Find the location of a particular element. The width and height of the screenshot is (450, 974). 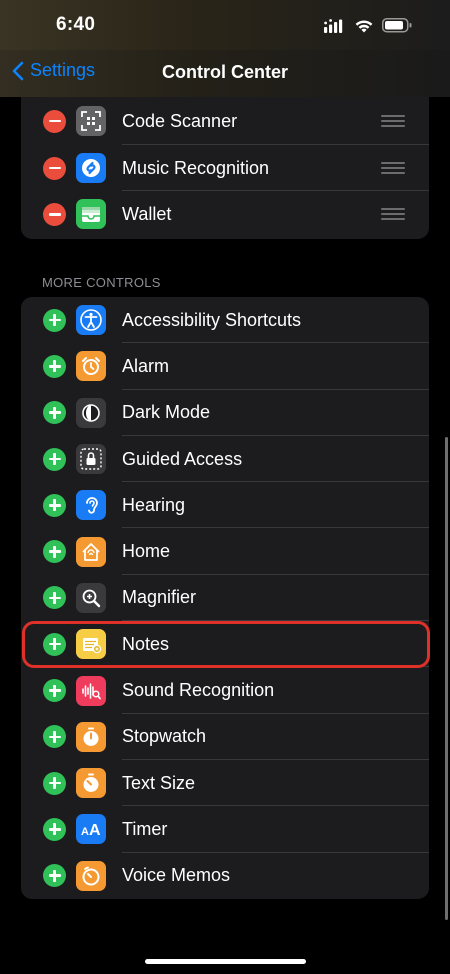

control-label: Code Scanner is located at coordinates (180, 120).